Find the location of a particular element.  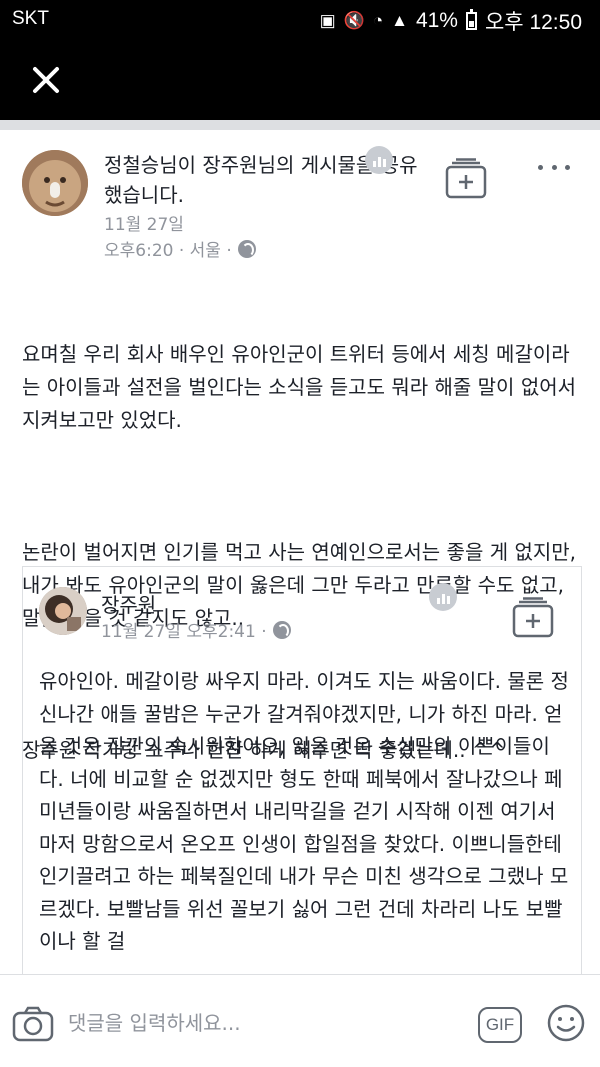

shared-meta: 11월 27일 오후2:41 · is located at coordinates (196, 629).